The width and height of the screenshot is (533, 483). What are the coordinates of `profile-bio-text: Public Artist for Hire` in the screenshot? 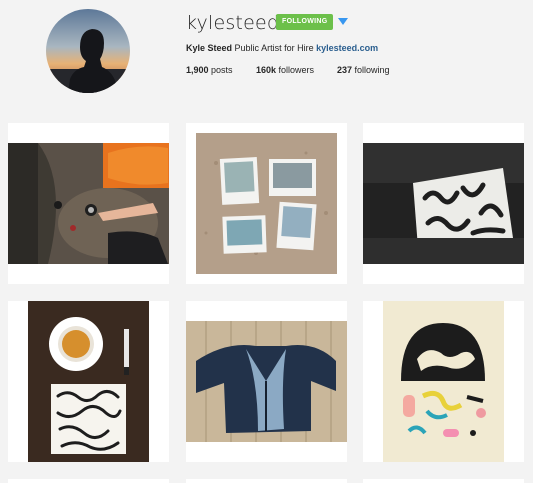 It's located at (274, 48).